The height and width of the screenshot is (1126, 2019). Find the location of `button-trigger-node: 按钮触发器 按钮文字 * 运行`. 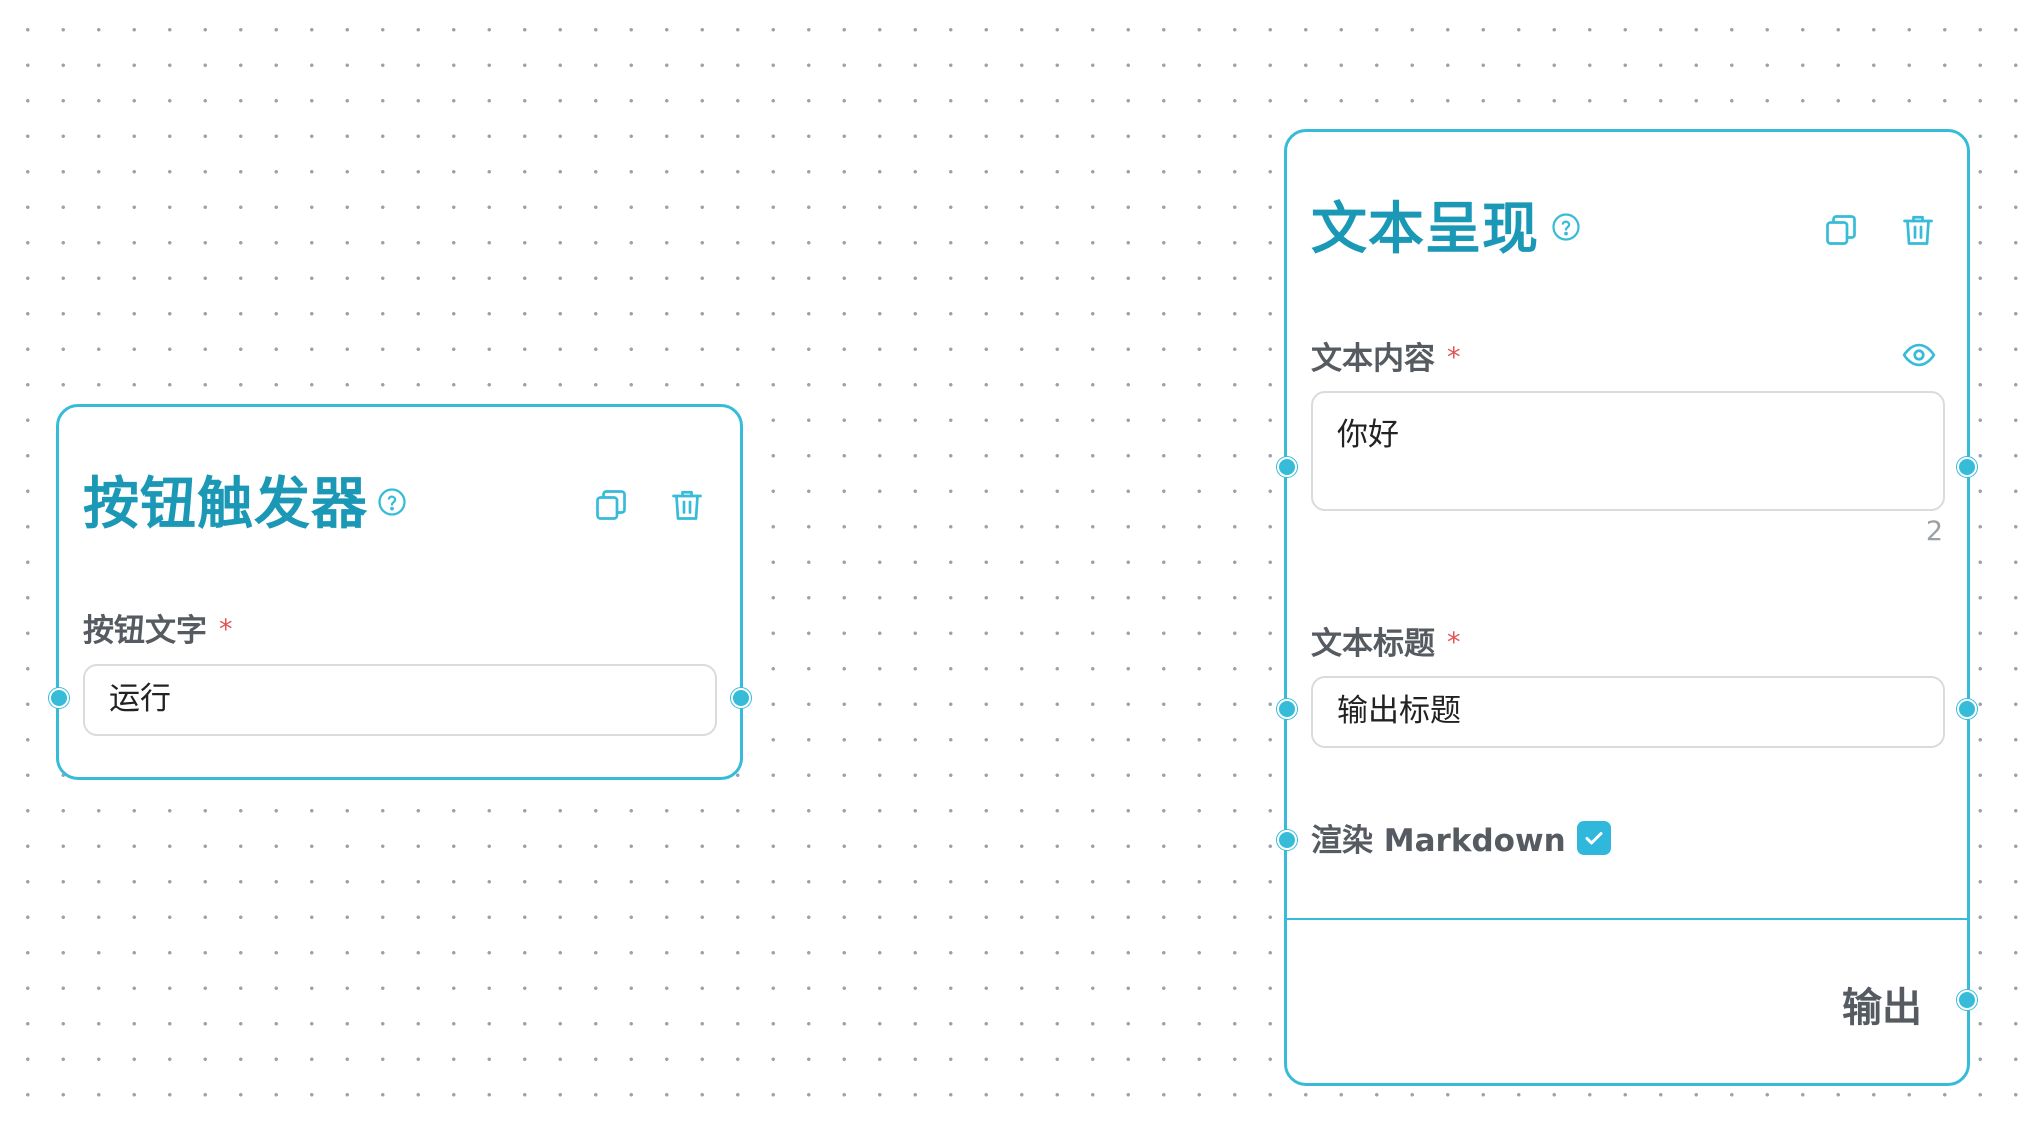

button-trigger-node: 按钮触发器 按钮文字 * 运行 is located at coordinates (399, 592).